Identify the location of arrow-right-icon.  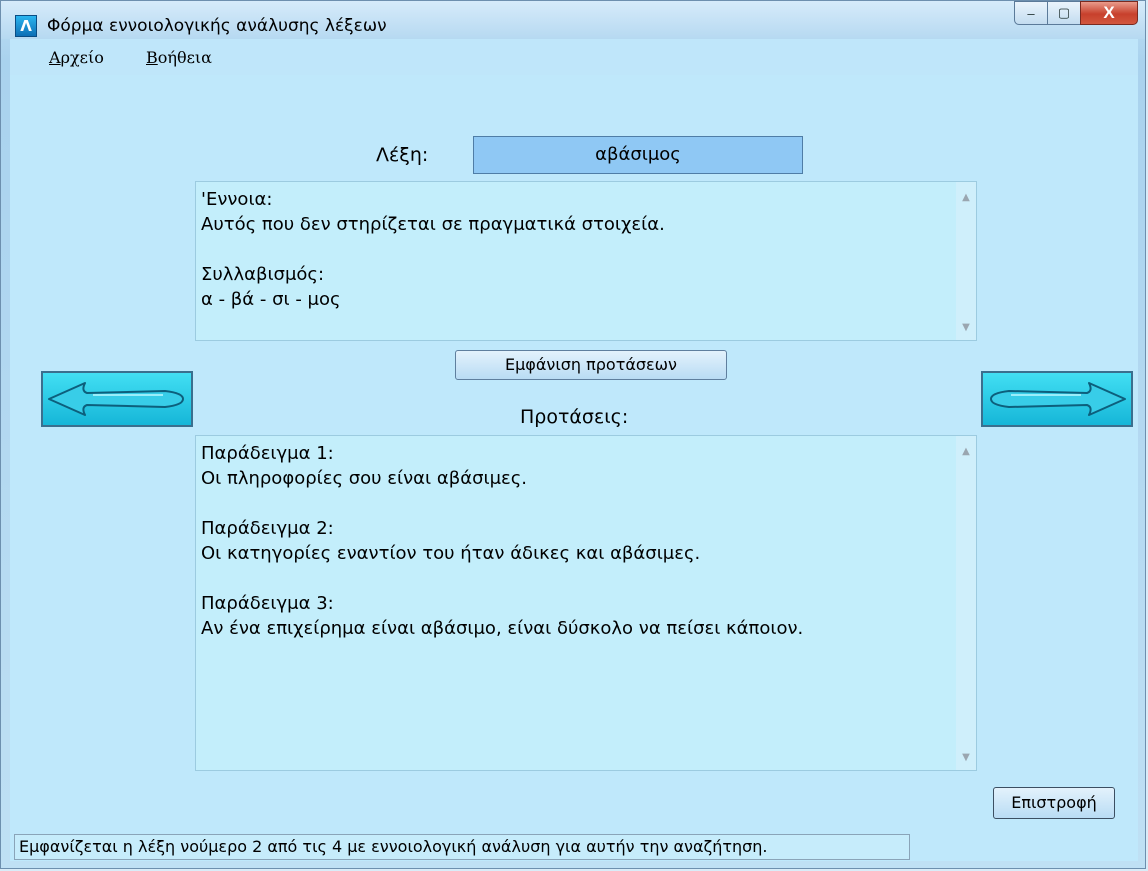
(1058, 399).